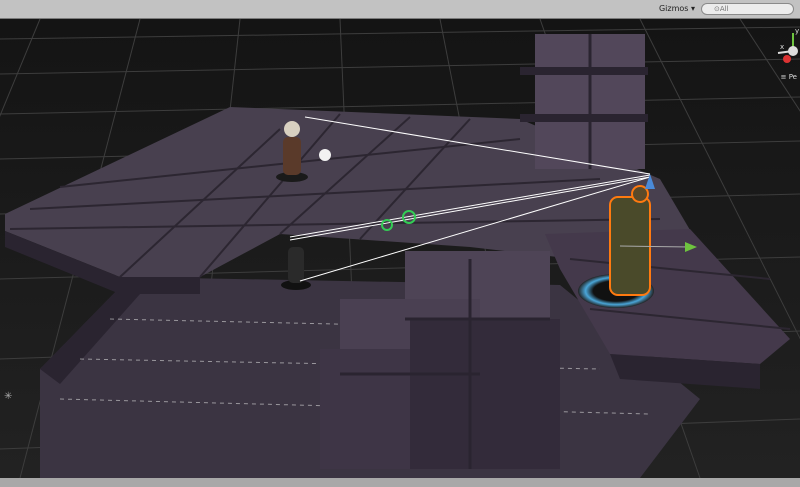 Image resolution: width=800 pixels, height=487 pixels. Describe the element at coordinates (400, 9) in the screenshot. I see `scene-toolbar: Gizmos ▾ ⌕` at that location.